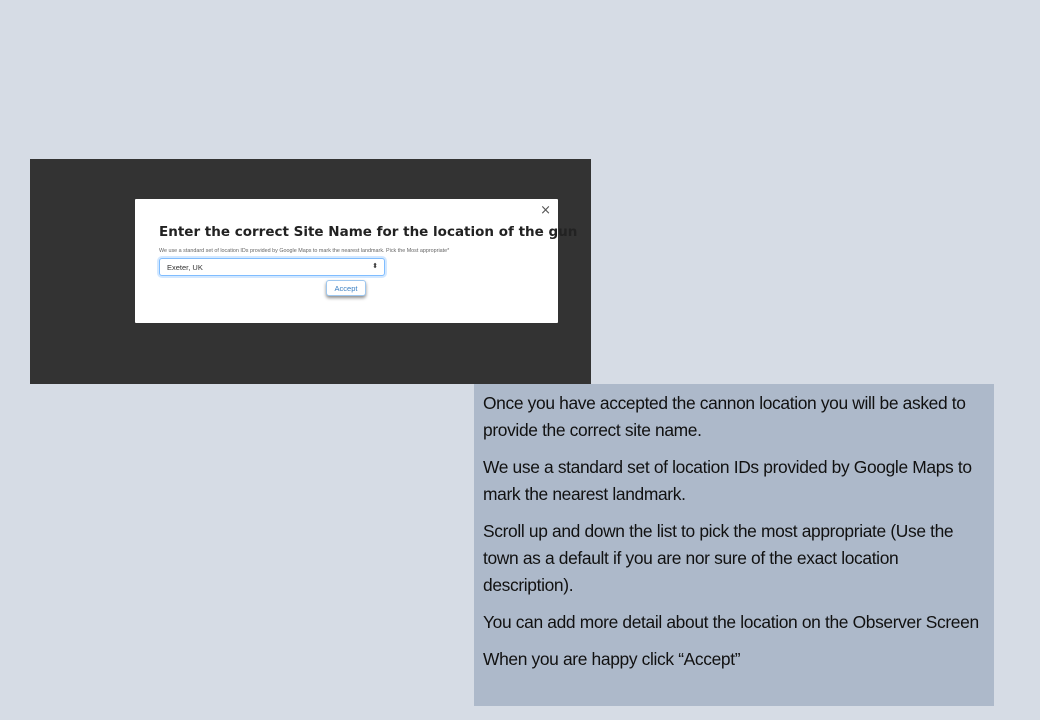  What do you see at coordinates (185, 267) in the screenshot?
I see `select-value: Exeter, UK` at bounding box center [185, 267].